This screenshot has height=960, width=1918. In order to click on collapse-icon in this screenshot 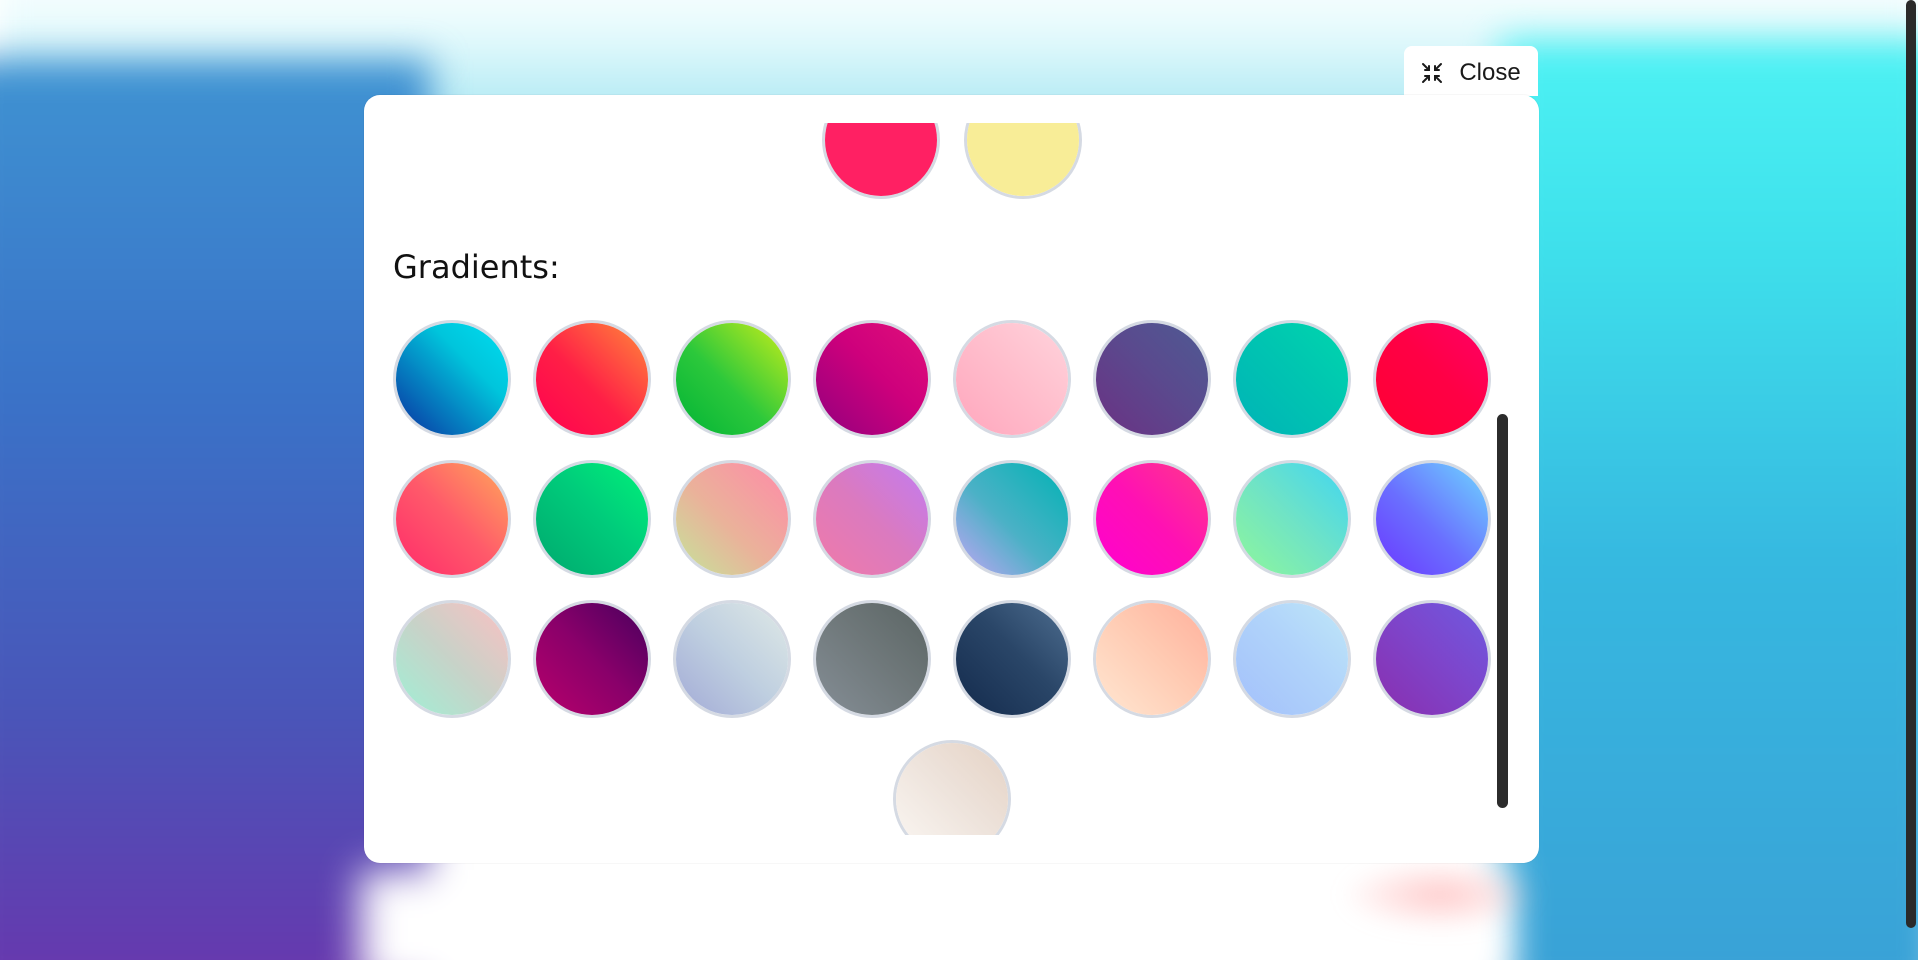, I will do `click(1432, 73)`.